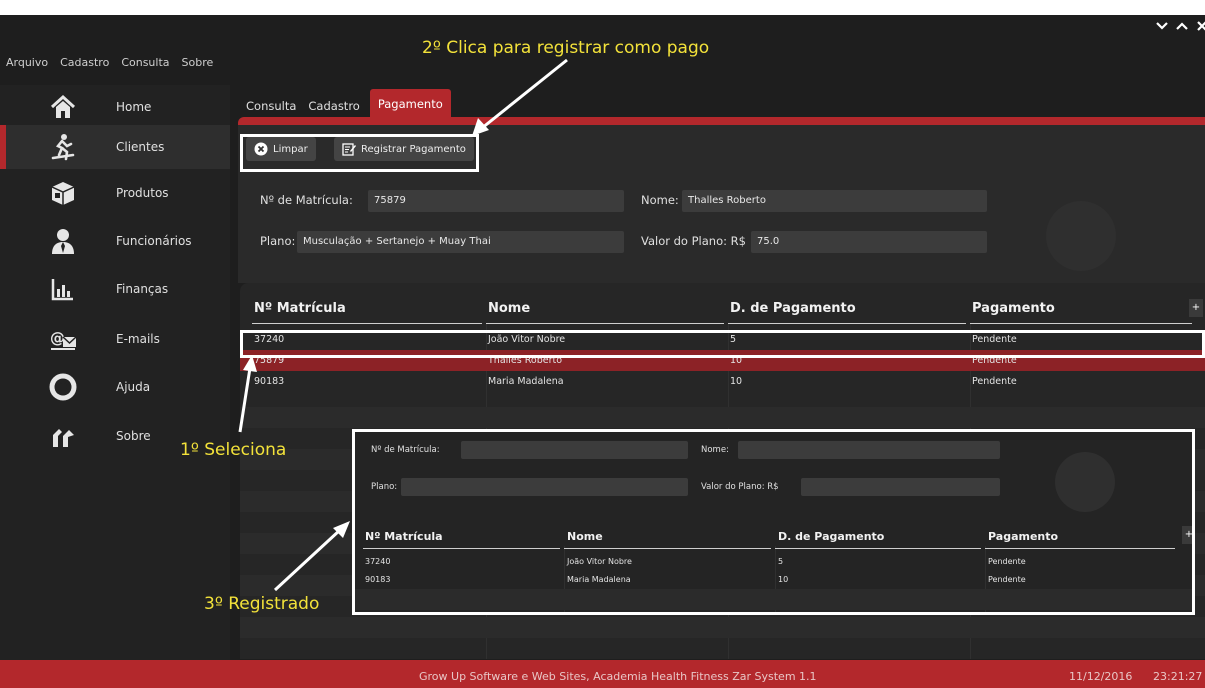  I want to click on plano-label: Plano:, so click(278, 241).